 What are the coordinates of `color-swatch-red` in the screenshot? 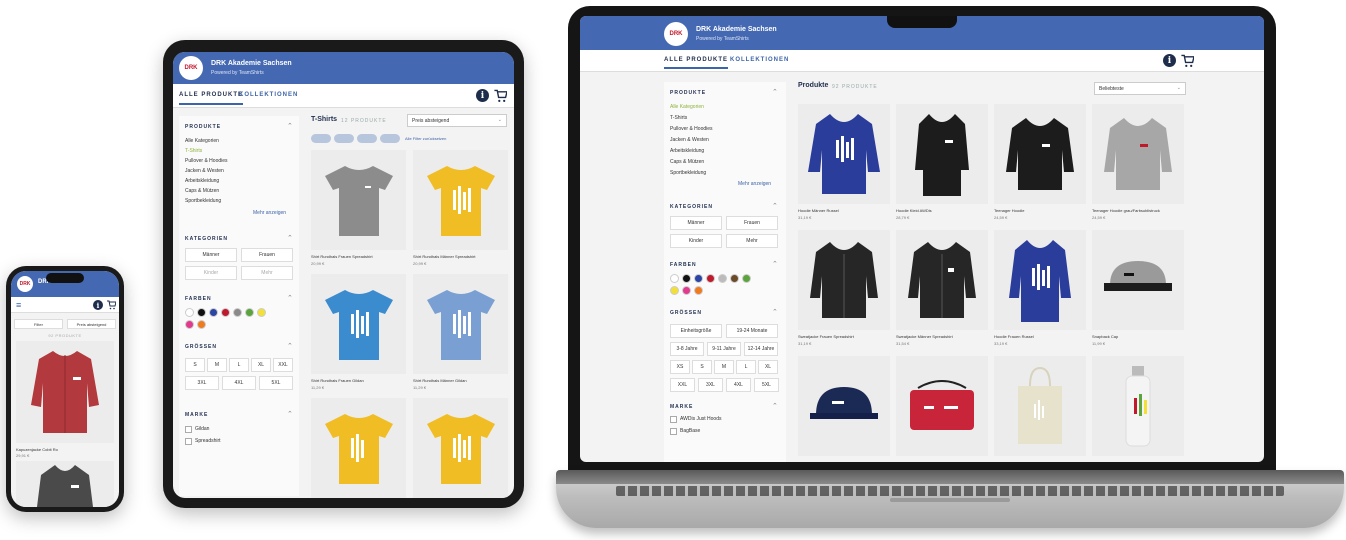 It's located at (710, 278).